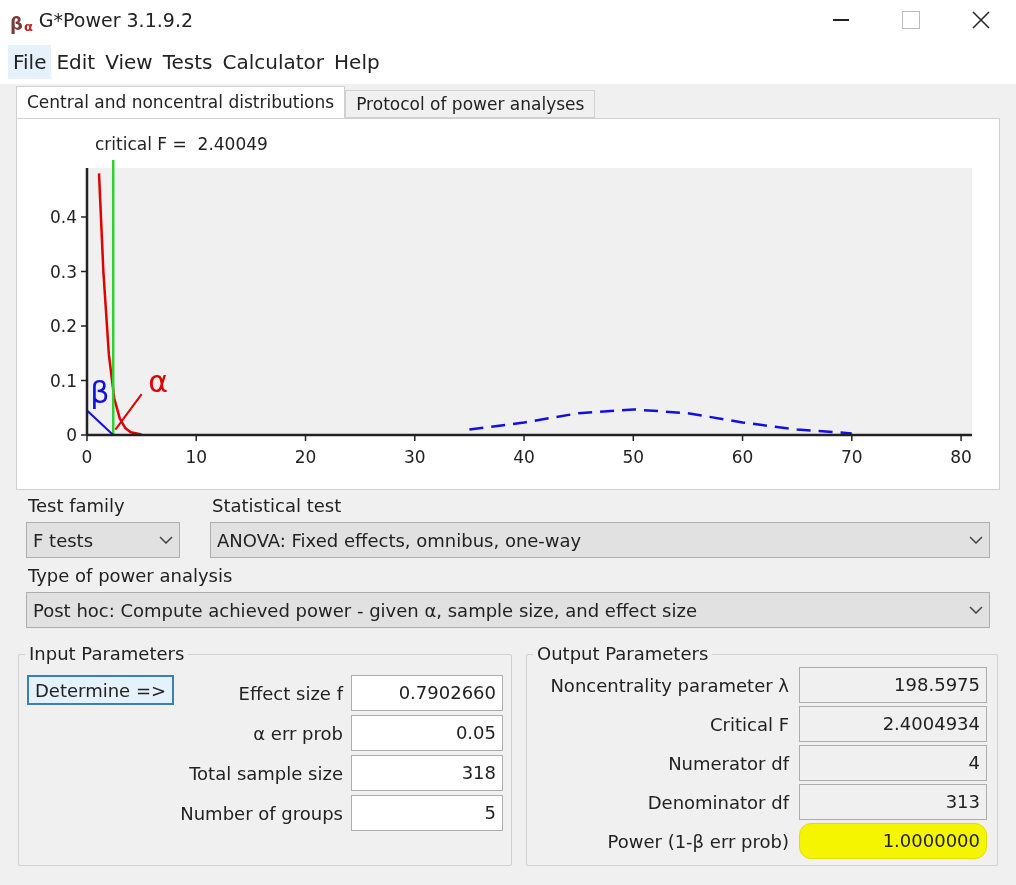 This screenshot has width=1016, height=885. I want to click on input-field: 0.7902660, so click(427, 693).